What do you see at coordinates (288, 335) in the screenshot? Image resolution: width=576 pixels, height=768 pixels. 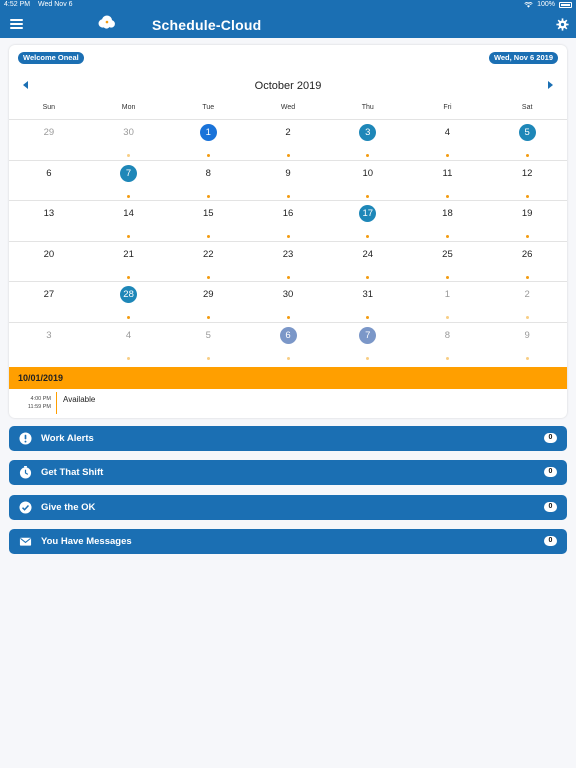 I see `day-number: 6` at bounding box center [288, 335].